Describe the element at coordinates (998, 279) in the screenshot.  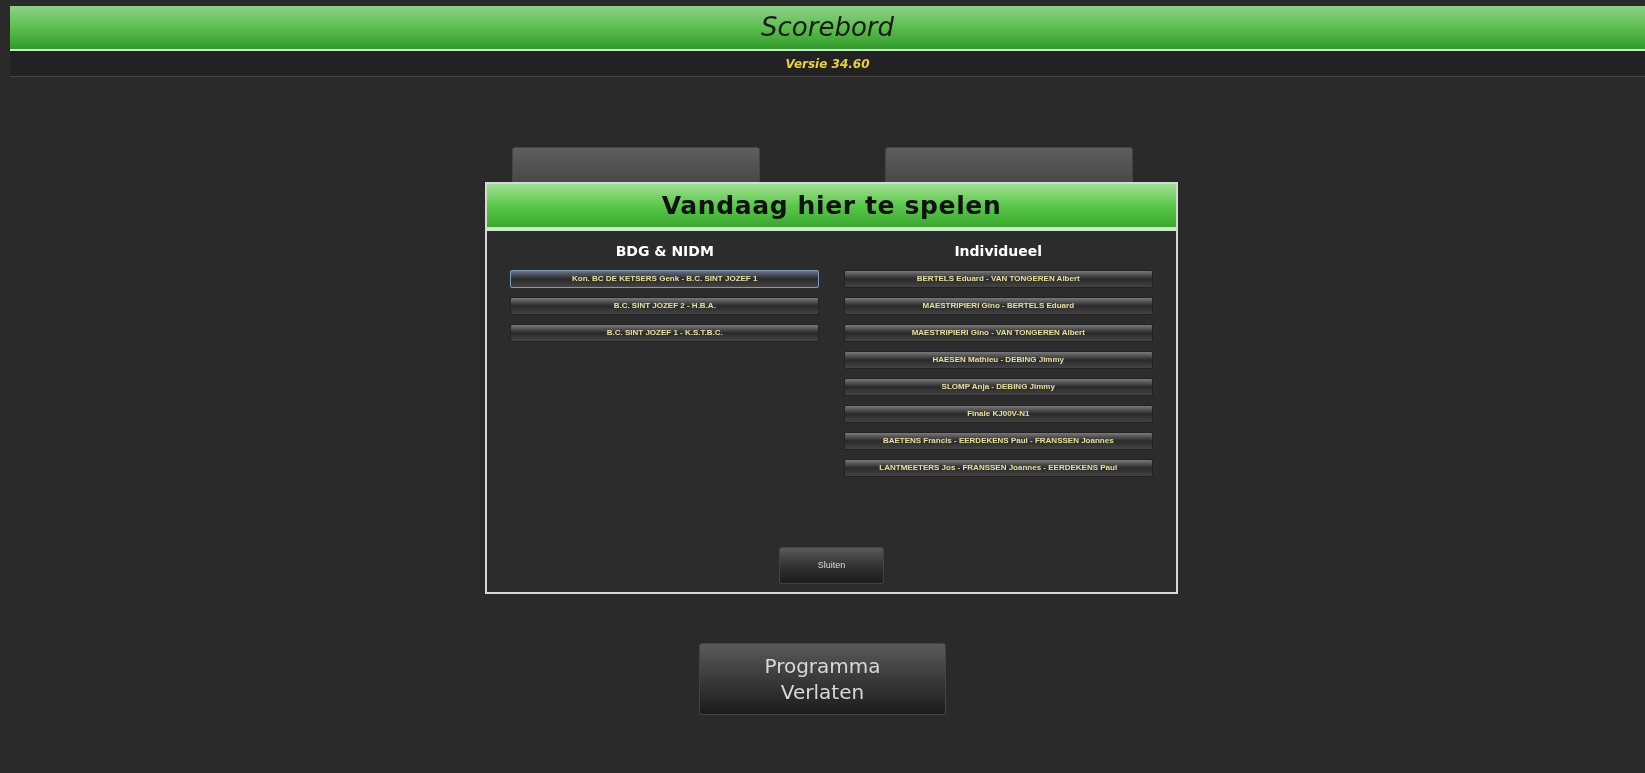
I see `match-button: BERTELS Eduard - VAN TONGEREN Albert` at that location.